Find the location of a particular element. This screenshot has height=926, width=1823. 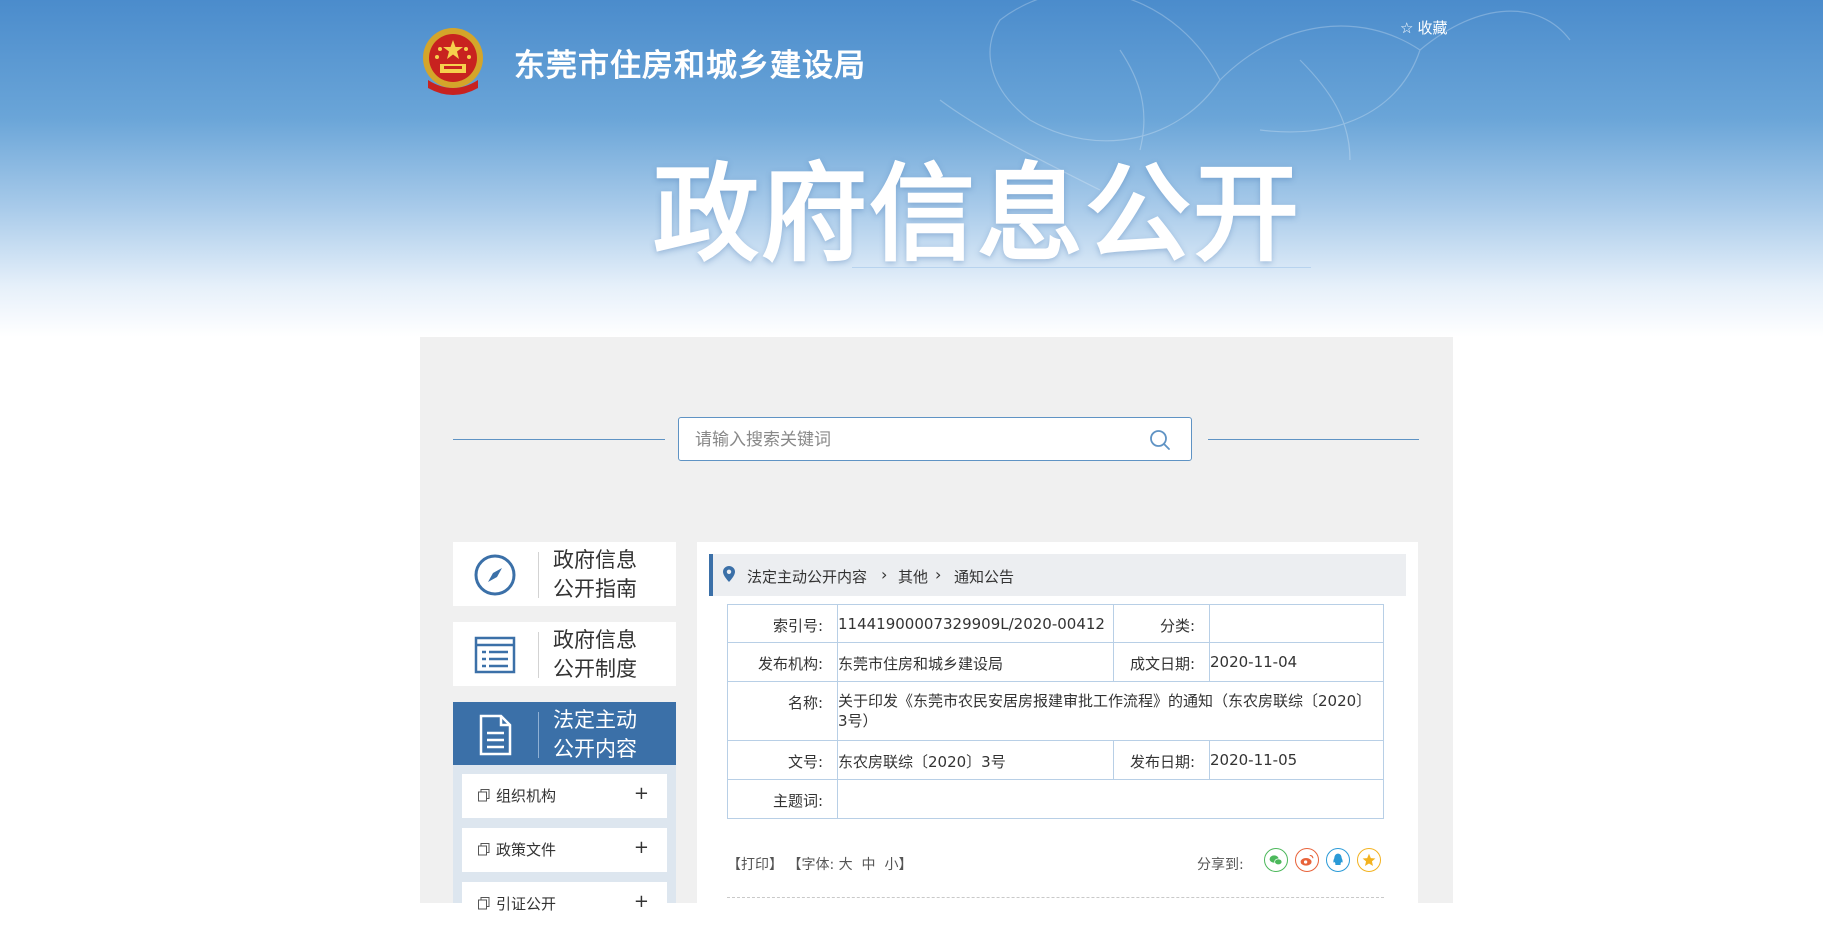

subnav-label: 引证公开 is located at coordinates (526, 904).